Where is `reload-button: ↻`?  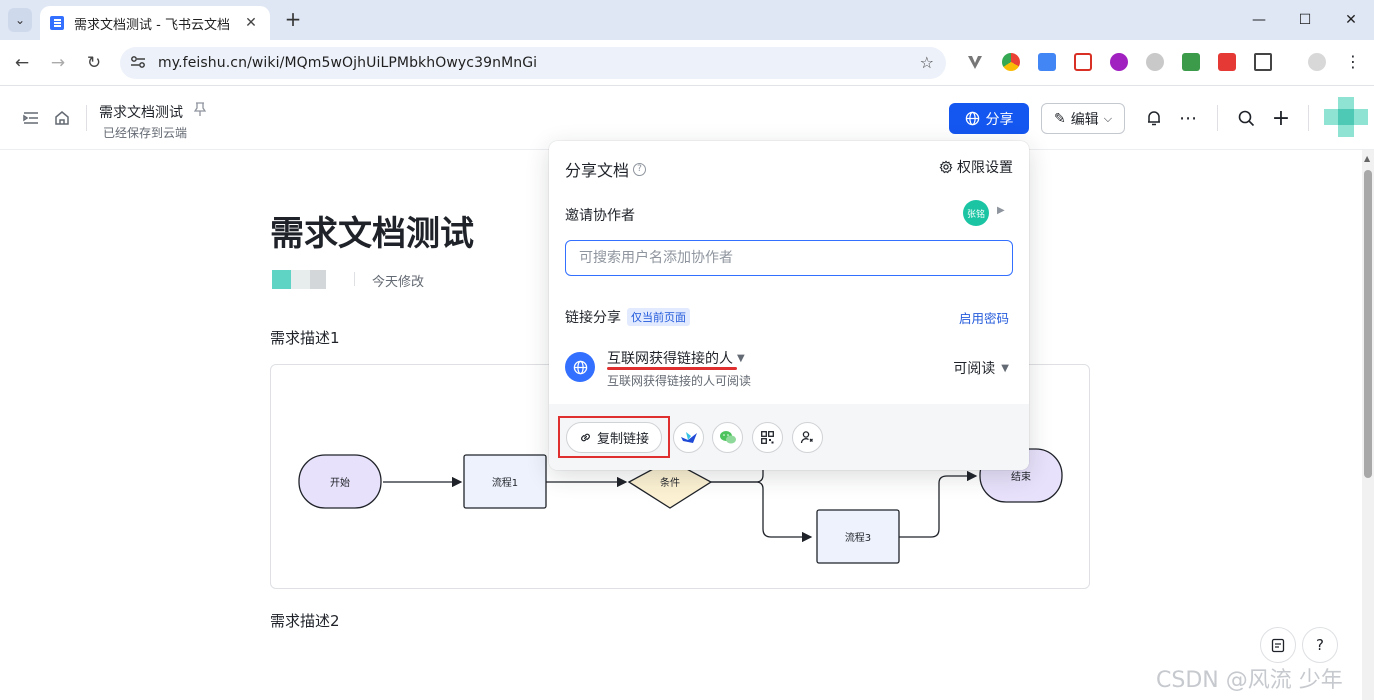
reload-button: ↻ is located at coordinates (94, 63).